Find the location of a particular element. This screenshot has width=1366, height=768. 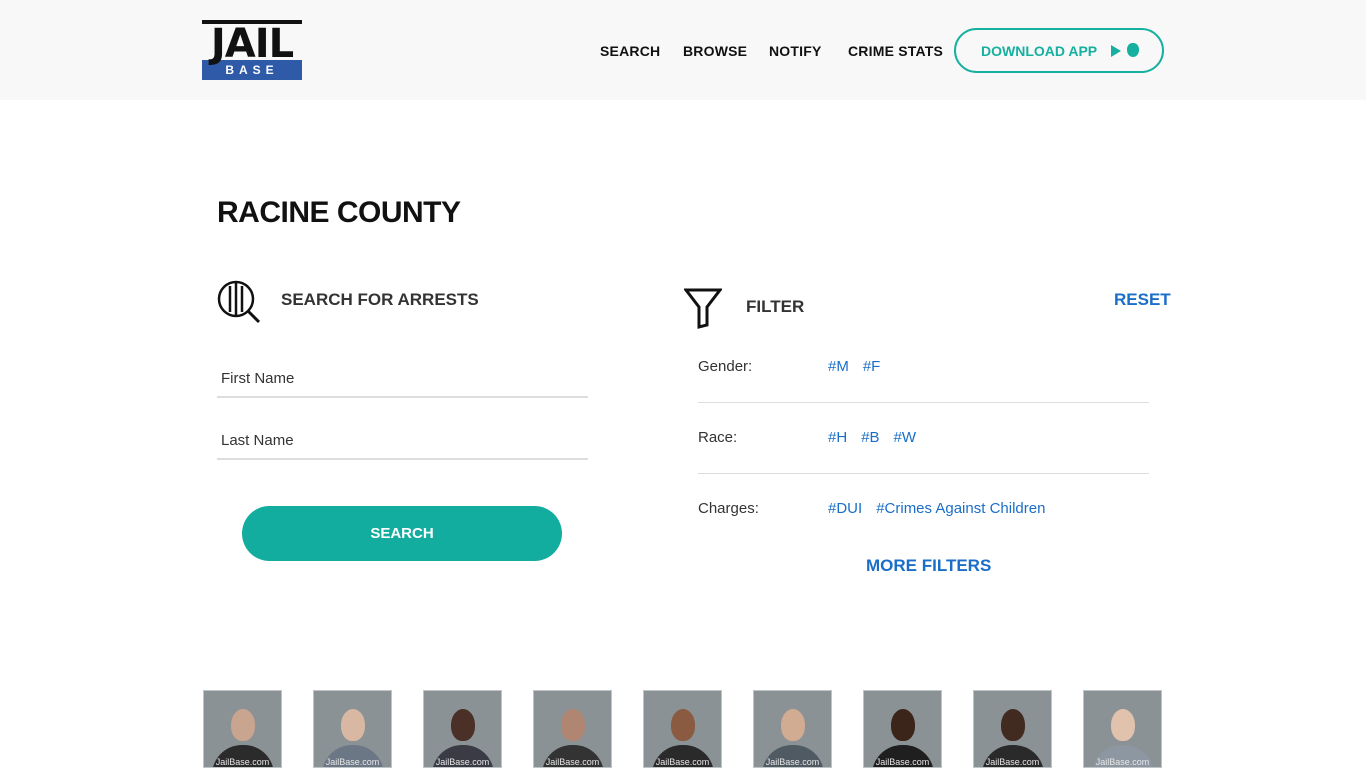

first-name-field is located at coordinates (402, 379).